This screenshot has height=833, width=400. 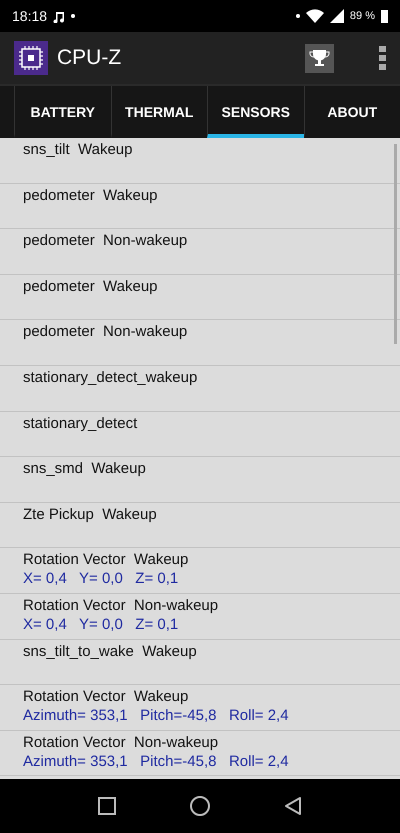 What do you see at coordinates (384, 16) in the screenshot?
I see `battery-icon` at bounding box center [384, 16].